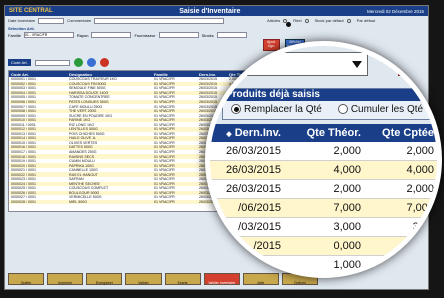 The image size is (444, 298). What do you see at coordinates (253, 170) in the screenshot?
I see `zoom-table-cell: 26/03/2015` at bounding box center [253, 170].